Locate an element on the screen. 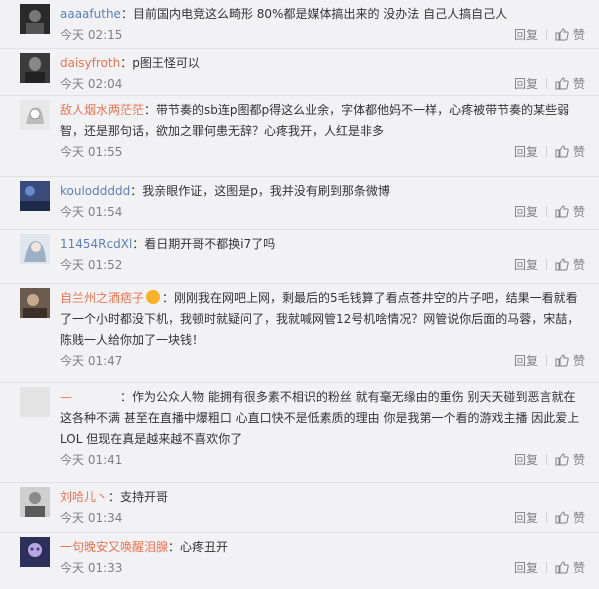  comment-time: 今天 01:55 is located at coordinates (91, 152).